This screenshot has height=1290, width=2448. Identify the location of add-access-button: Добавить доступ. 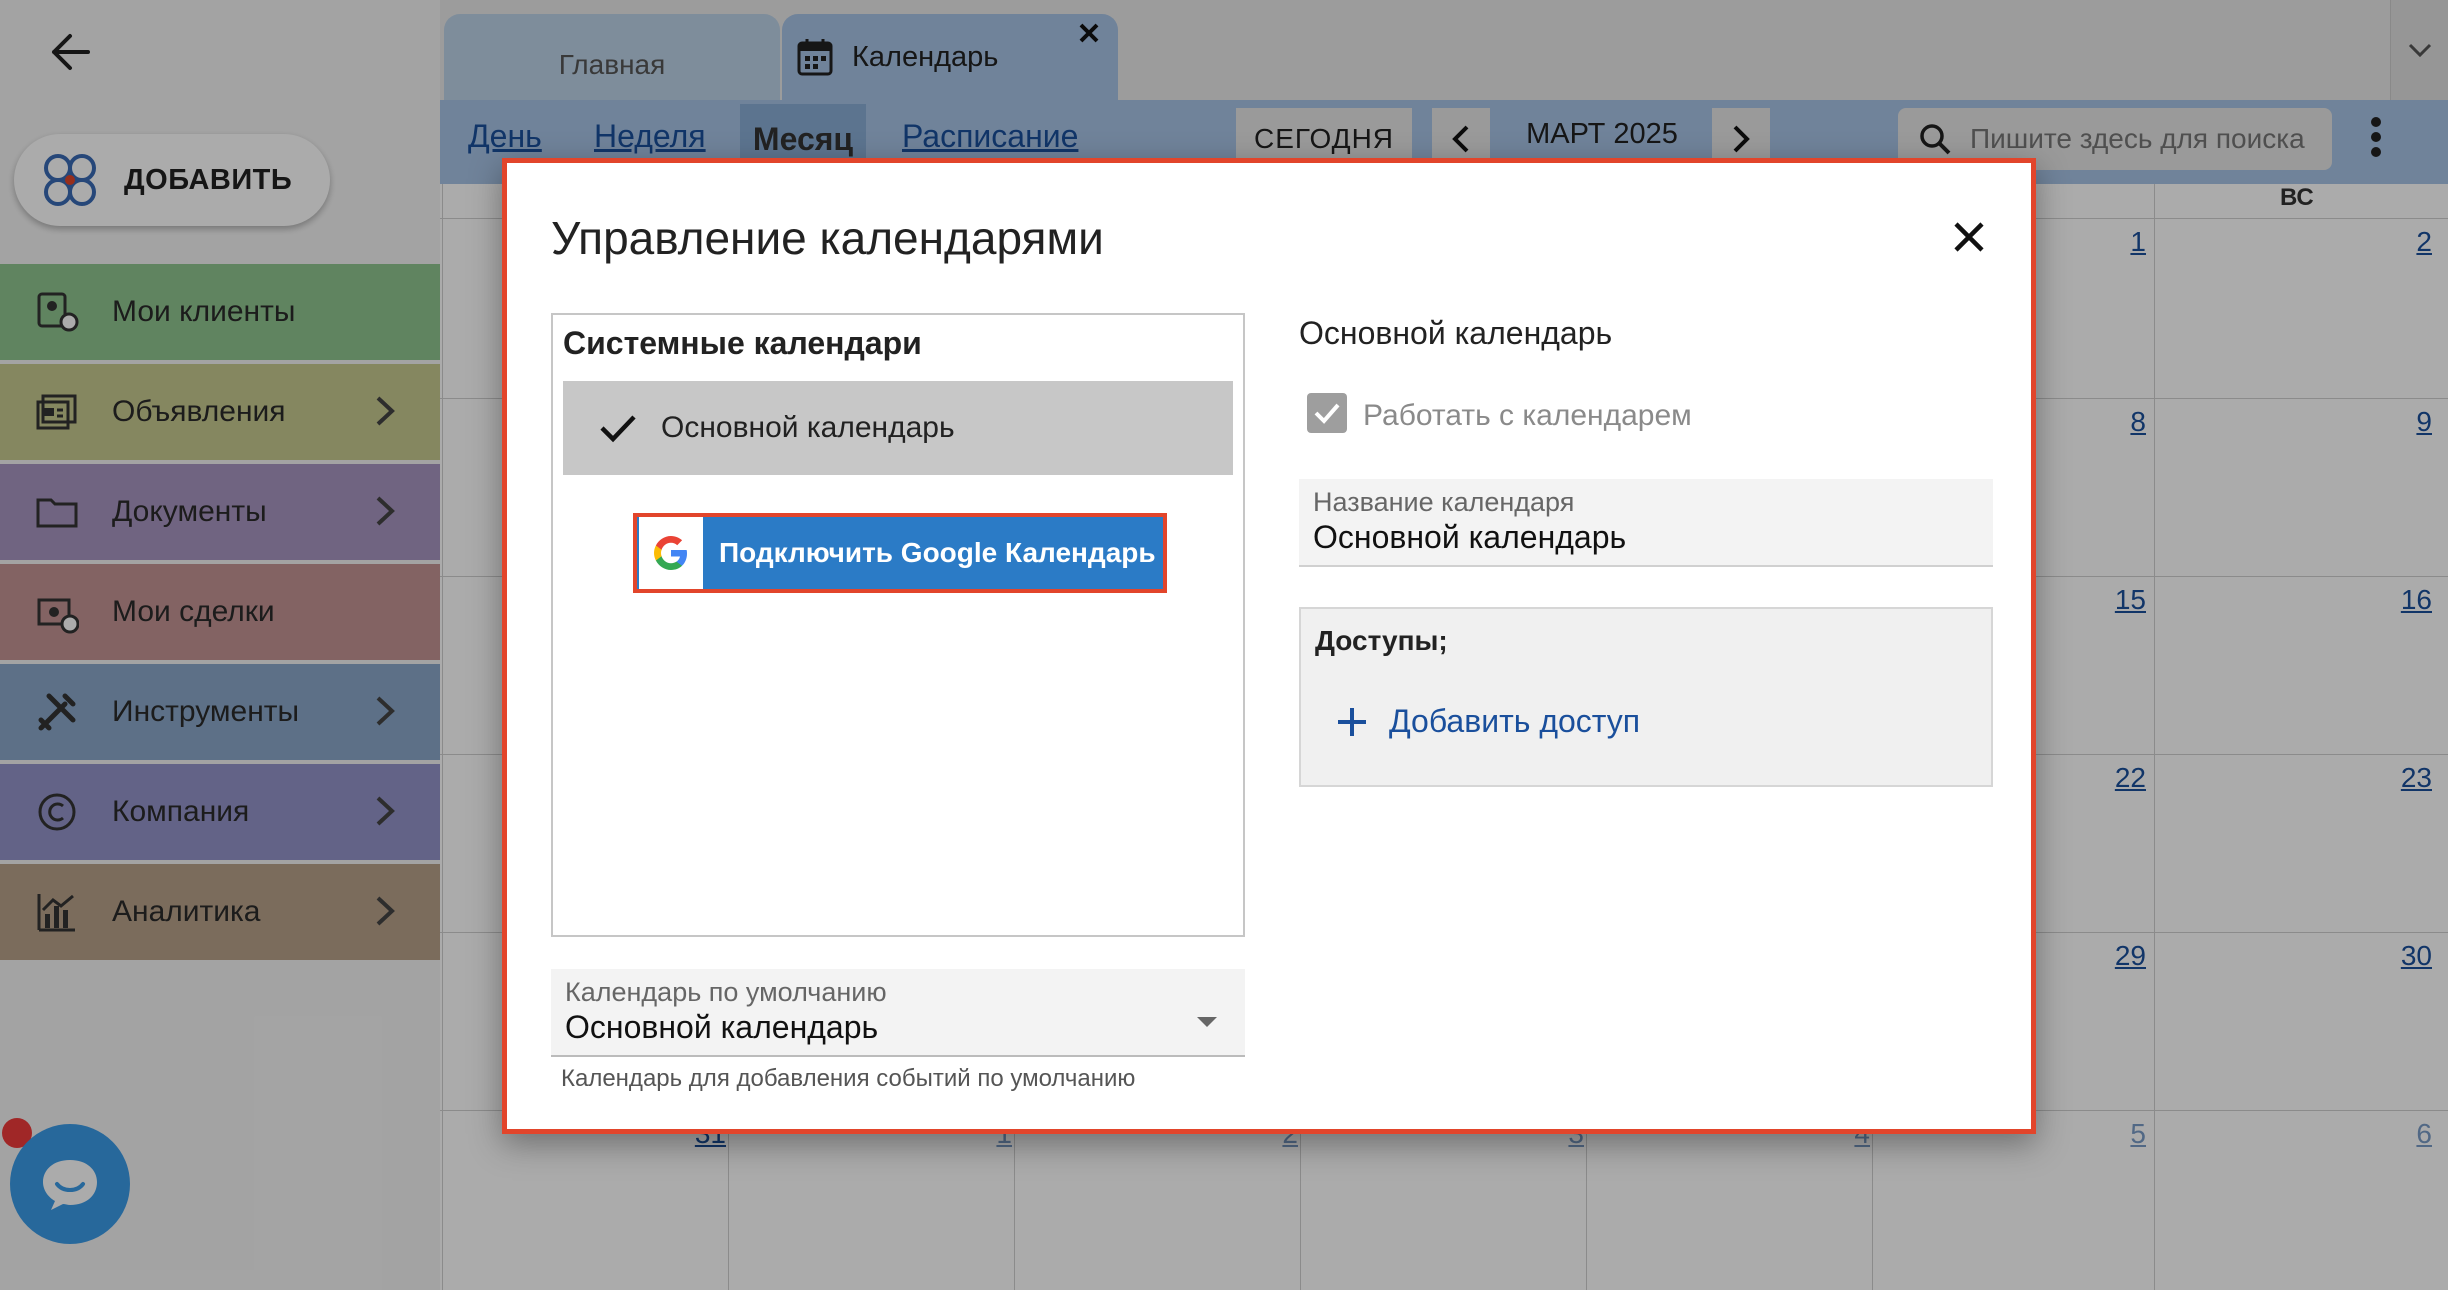
(1487, 721).